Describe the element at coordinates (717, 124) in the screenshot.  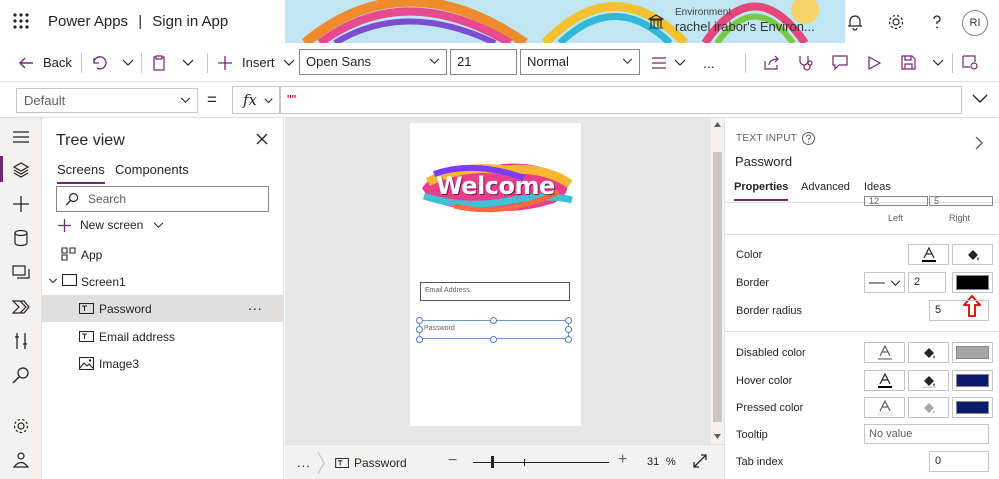
I see `scroll-up-icon` at that location.